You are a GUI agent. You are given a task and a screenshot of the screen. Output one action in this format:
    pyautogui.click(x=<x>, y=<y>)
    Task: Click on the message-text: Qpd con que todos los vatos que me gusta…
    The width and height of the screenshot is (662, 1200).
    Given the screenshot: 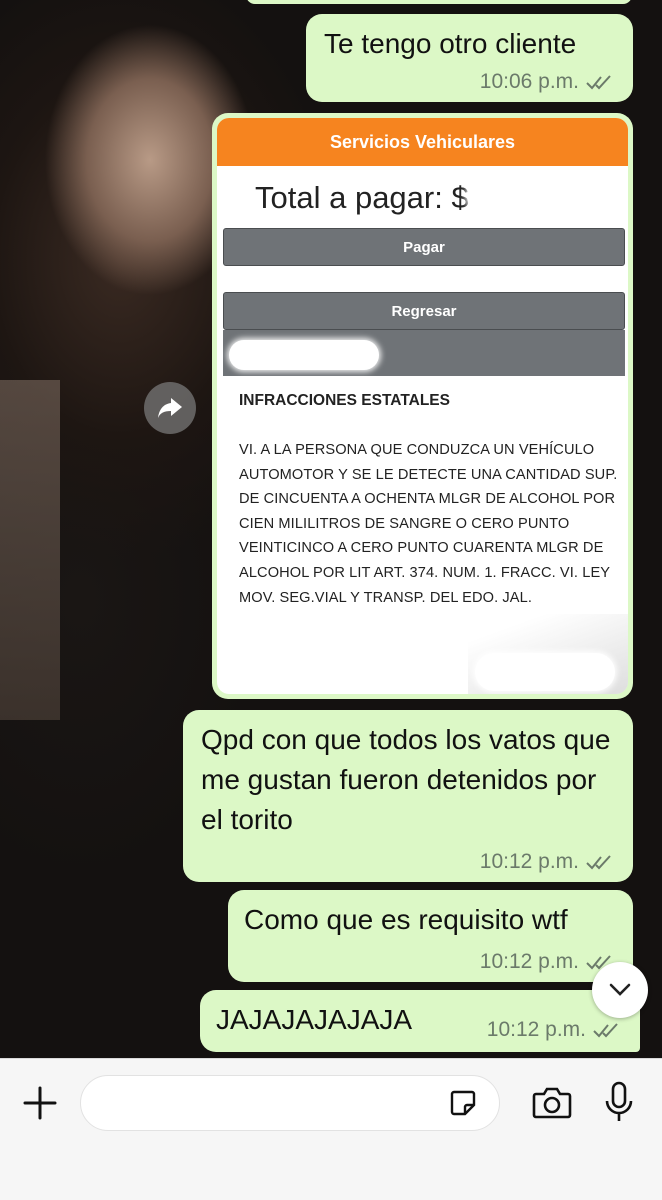 What is the action you would take?
    pyautogui.click(x=406, y=779)
    